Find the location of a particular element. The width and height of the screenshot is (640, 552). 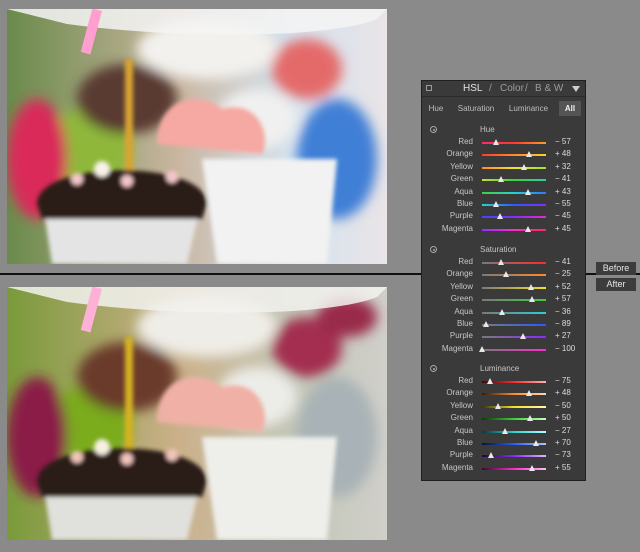

tab-all: All is located at coordinates (570, 108).